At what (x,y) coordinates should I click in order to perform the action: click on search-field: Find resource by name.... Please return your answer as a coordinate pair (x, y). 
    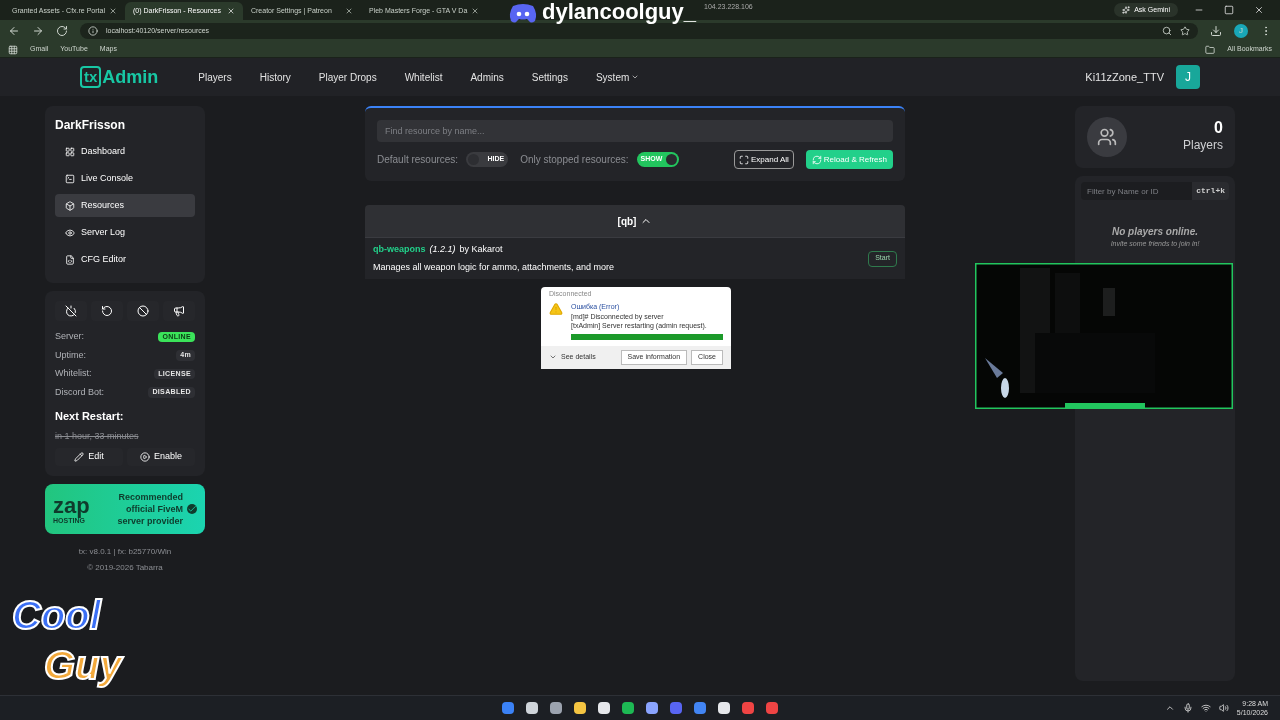
    Looking at the image, I should click on (635, 131).